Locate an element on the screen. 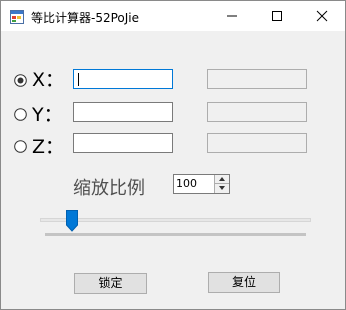  scale-value: 100 is located at coordinates (186, 183).